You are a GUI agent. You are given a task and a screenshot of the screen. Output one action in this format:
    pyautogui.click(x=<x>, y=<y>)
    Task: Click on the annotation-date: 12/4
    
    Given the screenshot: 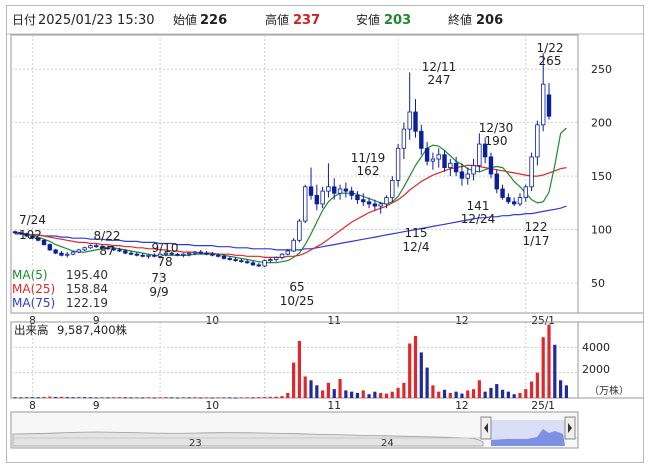 What is the action you would take?
    pyautogui.click(x=416, y=247)
    